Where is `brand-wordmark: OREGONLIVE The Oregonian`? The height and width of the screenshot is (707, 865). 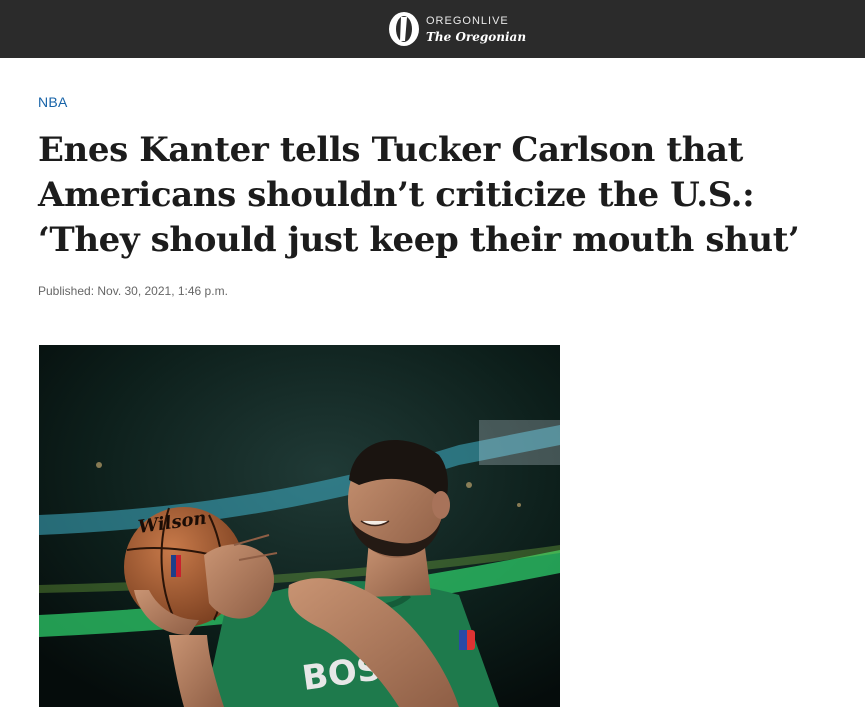
brand-wordmark: OREGONLIVE The Oregonian is located at coordinates (476, 29).